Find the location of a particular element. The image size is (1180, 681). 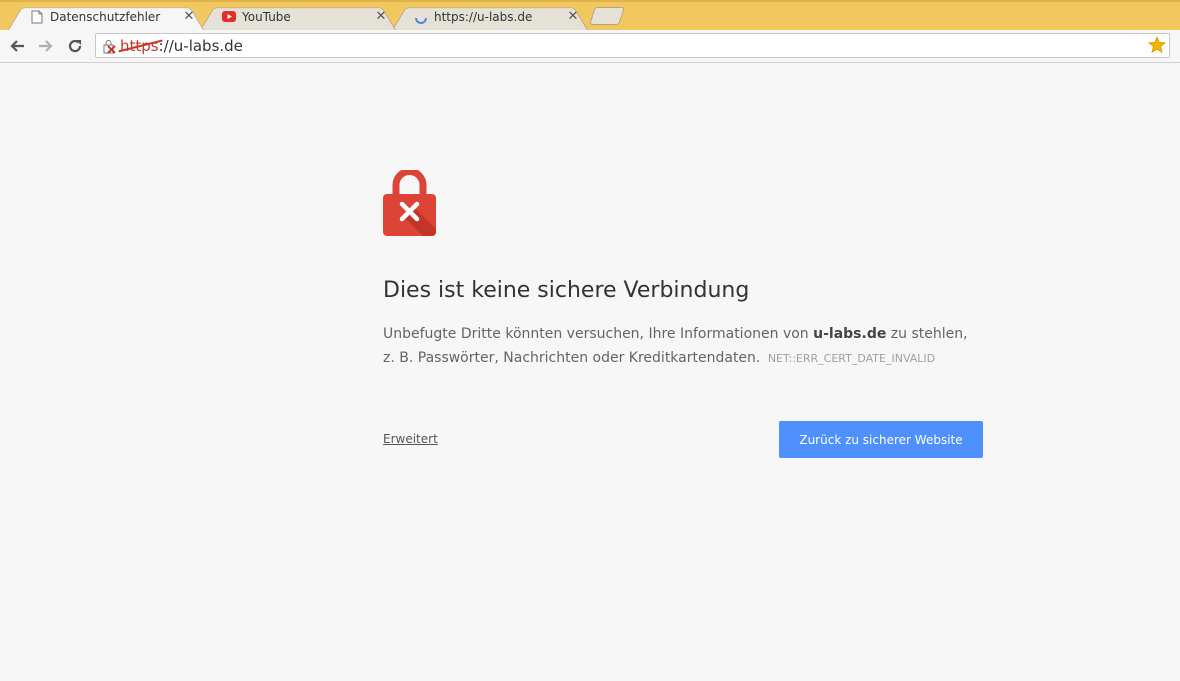

star-icon is located at coordinates (1157, 44).